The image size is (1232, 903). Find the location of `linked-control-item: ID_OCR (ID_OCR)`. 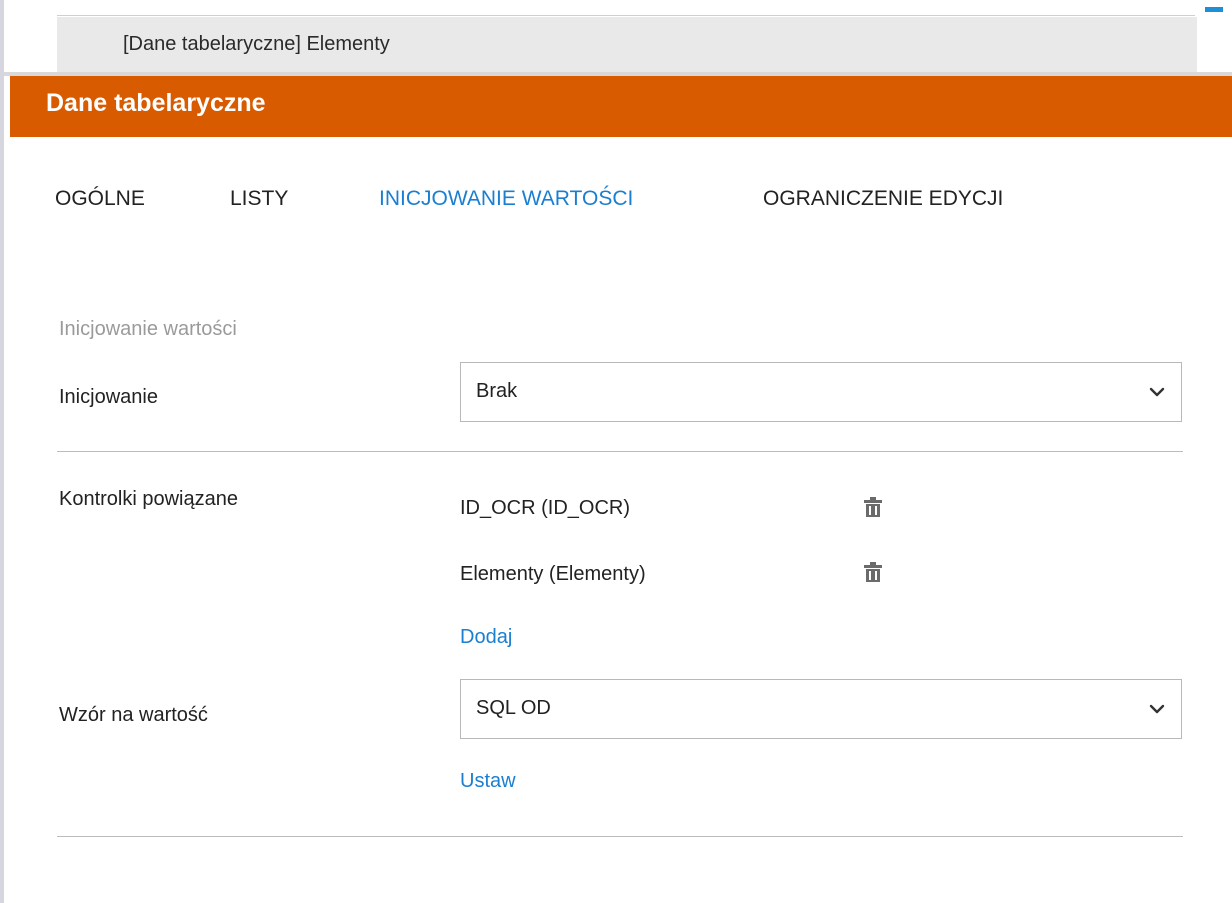

linked-control-item: ID_OCR (ID_OCR) is located at coordinates (545, 508).